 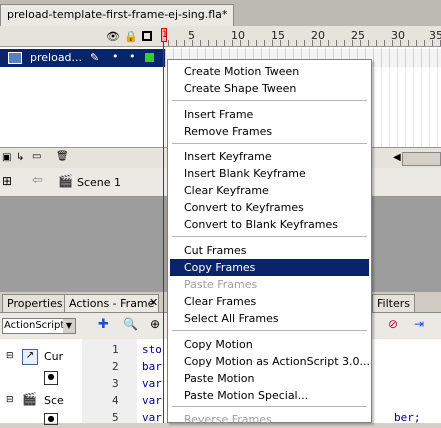 What do you see at coordinates (269, 378) in the screenshot?
I see `menu-item-paste-motion: Paste Motion` at bounding box center [269, 378].